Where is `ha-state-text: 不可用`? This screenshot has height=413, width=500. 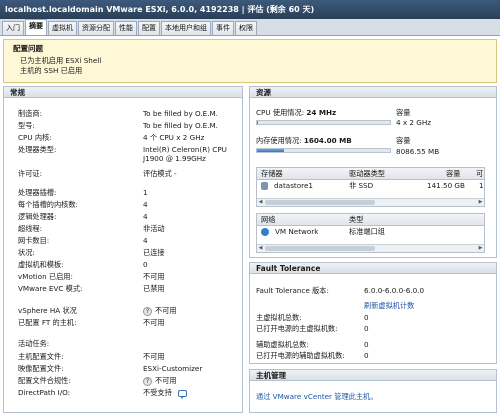 ha-state-text: 不可用 is located at coordinates (166, 310).